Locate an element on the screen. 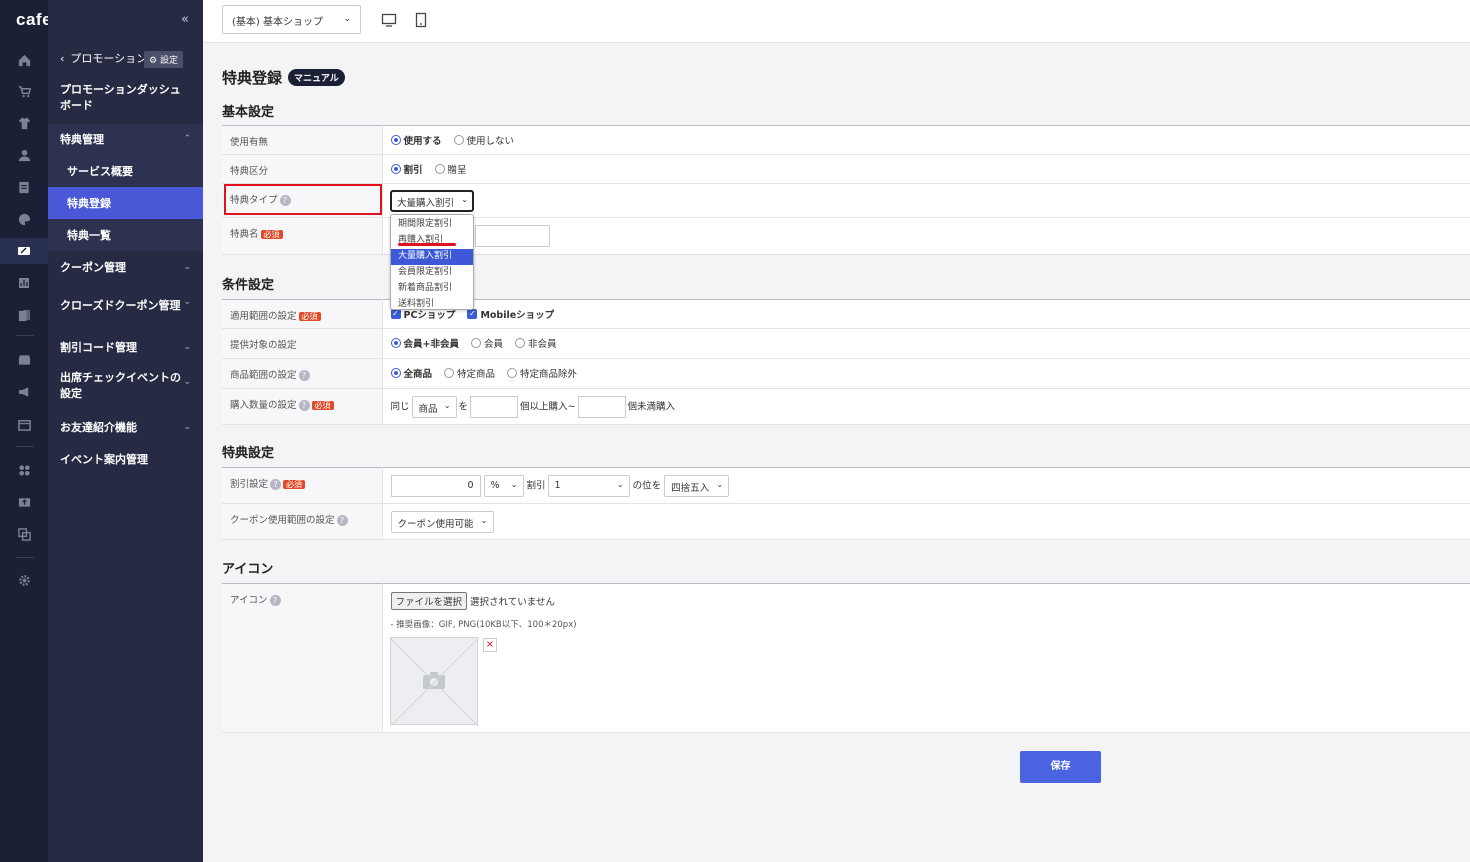 Image resolution: width=1470 pixels, height=862 pixels. discount-amount-input: 0 is located at coordinates (435, 485).